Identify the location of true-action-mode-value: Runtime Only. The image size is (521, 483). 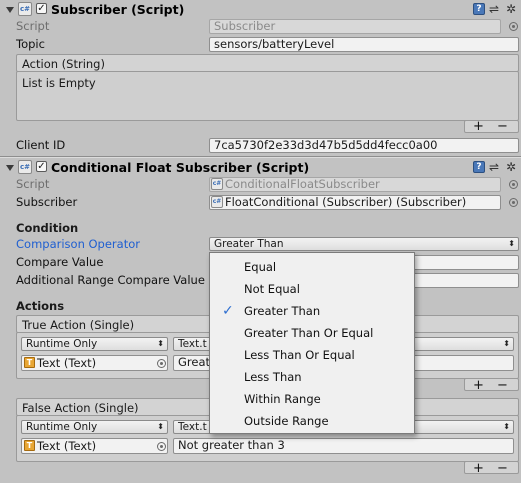
(62, 344).